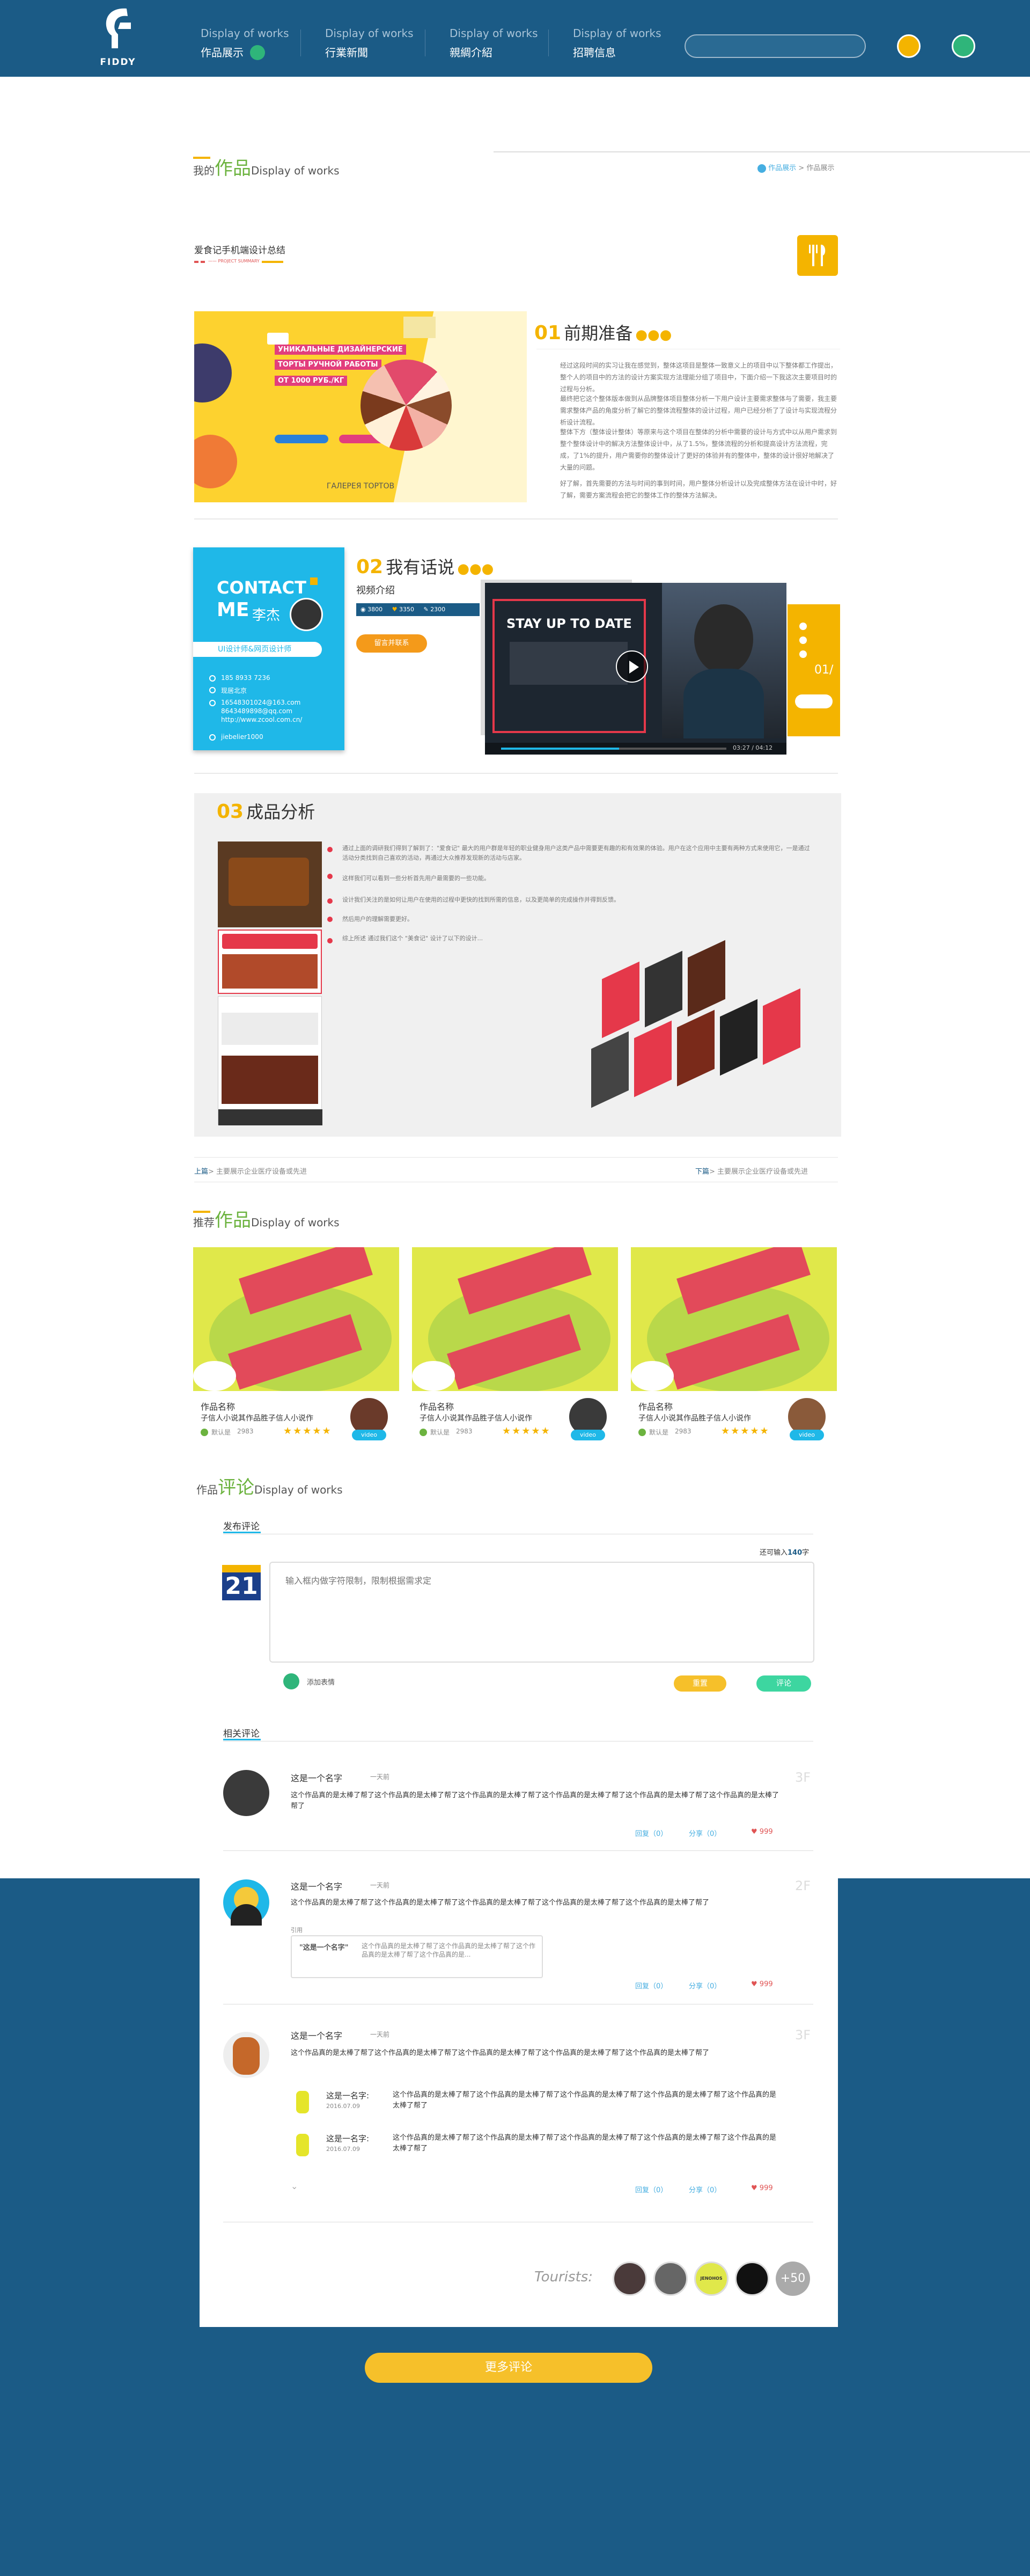 The image size is (1030, 2576). Describe the element at coordinates (817, 255) in the screenshot. I see `utensils-icon` at that location.